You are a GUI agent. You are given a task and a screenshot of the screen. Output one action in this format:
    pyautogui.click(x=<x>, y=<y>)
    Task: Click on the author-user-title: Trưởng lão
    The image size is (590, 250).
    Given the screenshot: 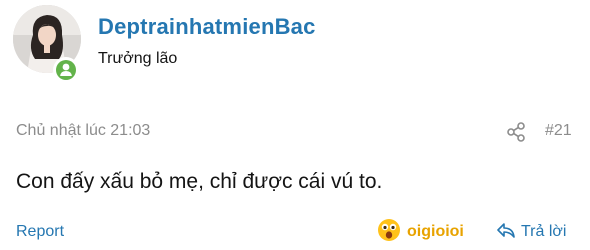 What is the action you would take?
    pyautogui.click(x=138, y=58)
    